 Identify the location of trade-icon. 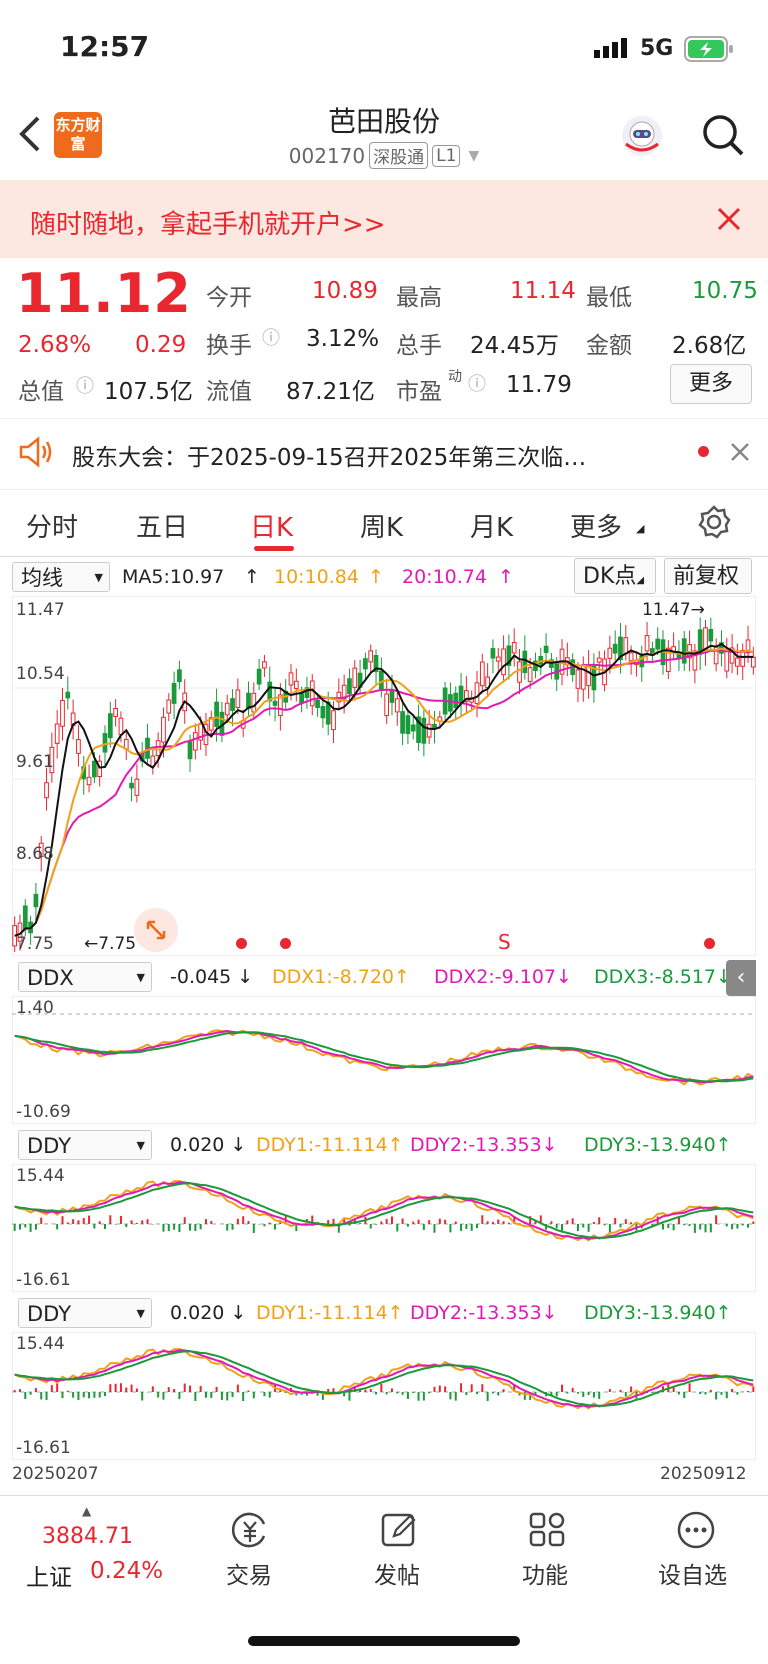
(250, 1532).